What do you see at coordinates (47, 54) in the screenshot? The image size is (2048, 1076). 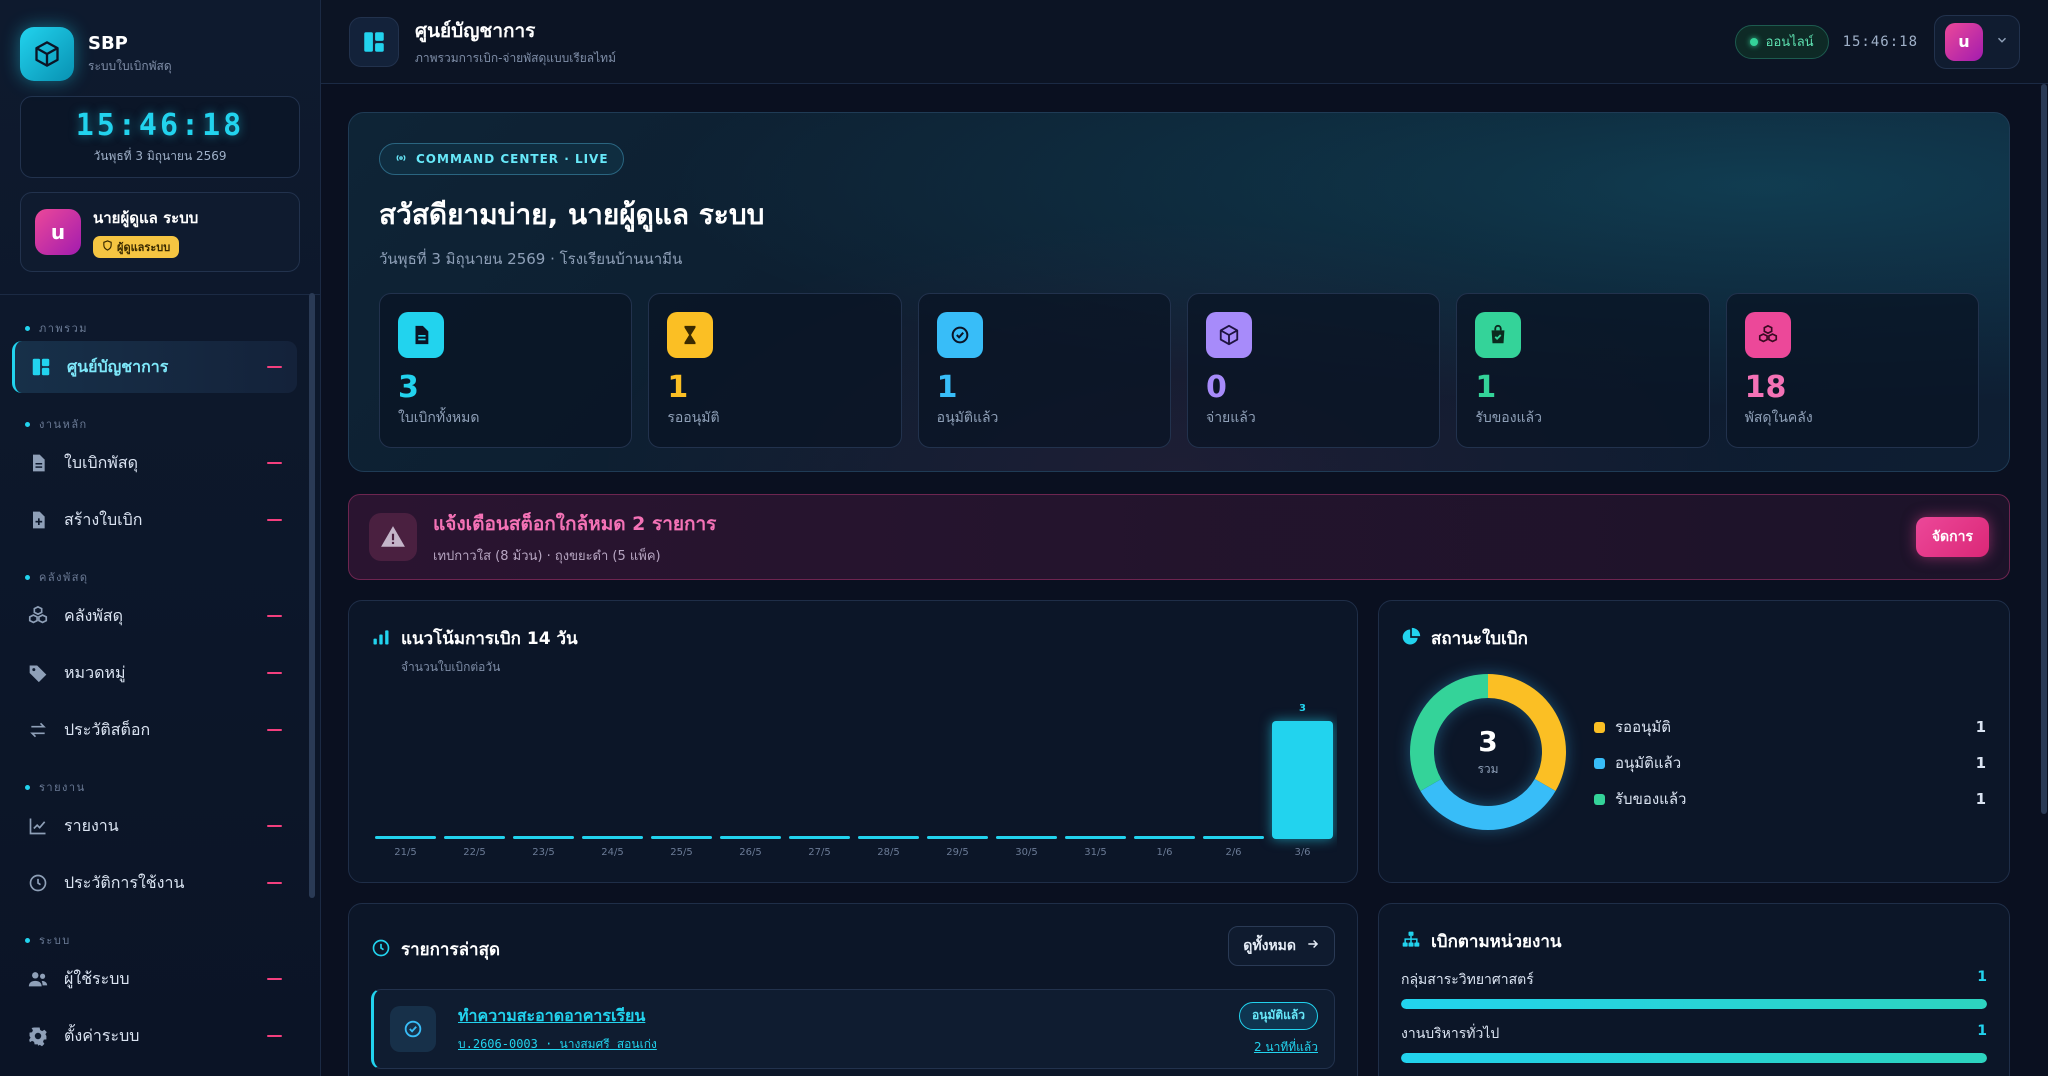 I see `box-logo-icon` at bounding box center [47, 54].